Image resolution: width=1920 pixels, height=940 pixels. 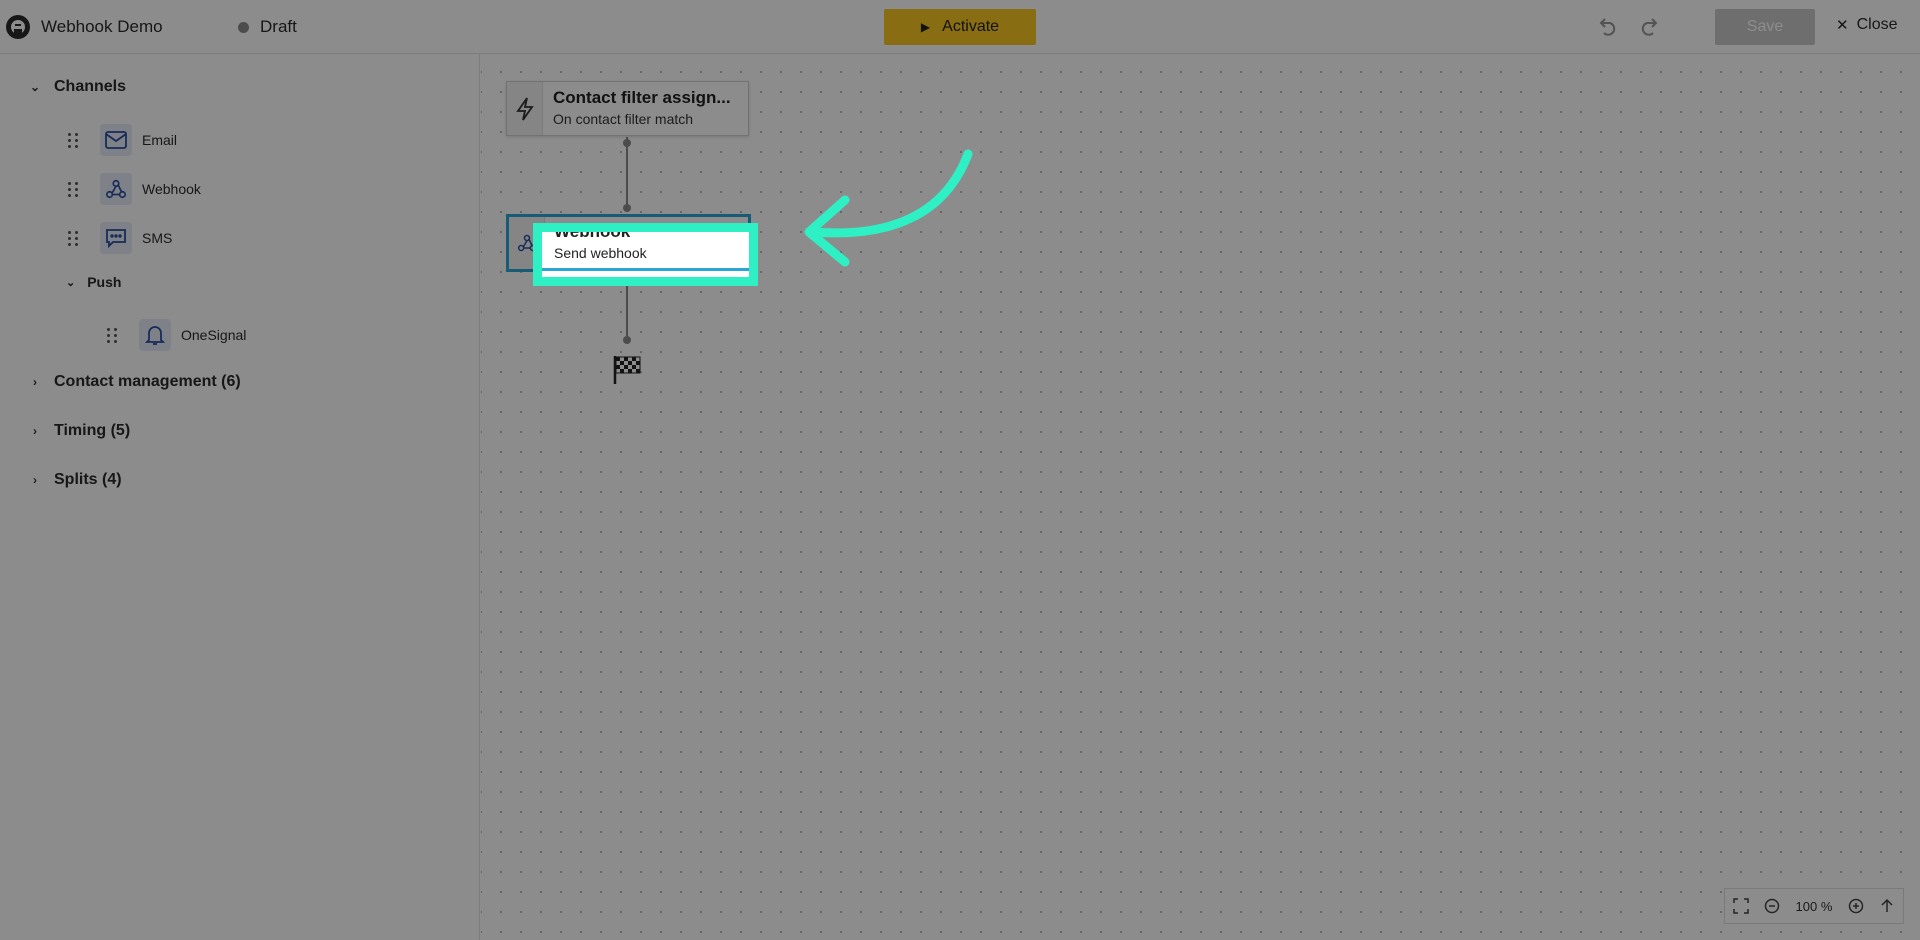 I want to click on node-title: Webhook, so click(x=592, y=232).